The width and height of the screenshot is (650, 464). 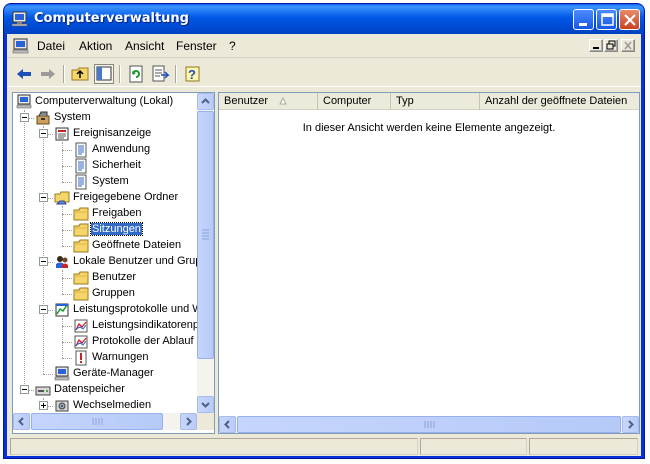 I want to click on tree-node: Warnungen, so click(x=105, y=358).